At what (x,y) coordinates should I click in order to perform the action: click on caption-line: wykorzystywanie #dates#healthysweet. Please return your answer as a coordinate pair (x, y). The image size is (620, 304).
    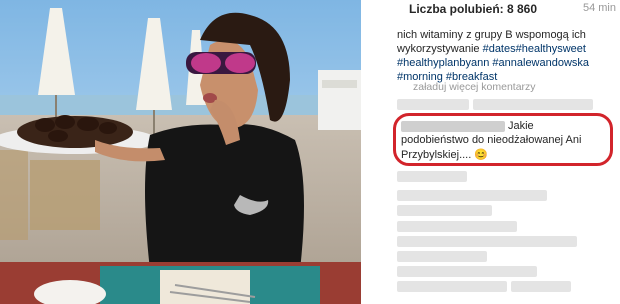
    Looking at the image, I should click on (491, 49).